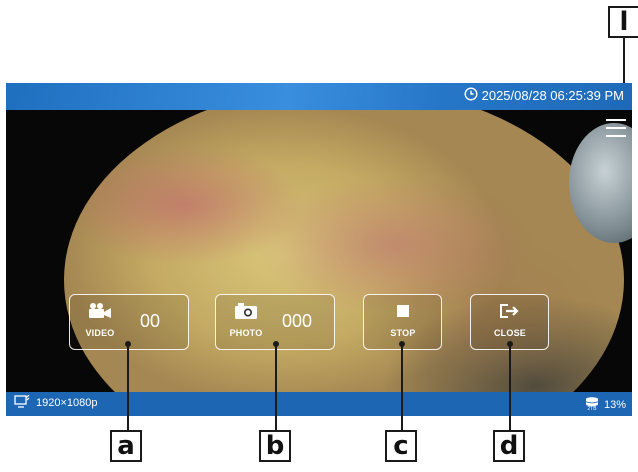  What do you see at coordinates (510, 344) in the screenshot?
I see `callout-d-dot` at bounding box center [510, 344].